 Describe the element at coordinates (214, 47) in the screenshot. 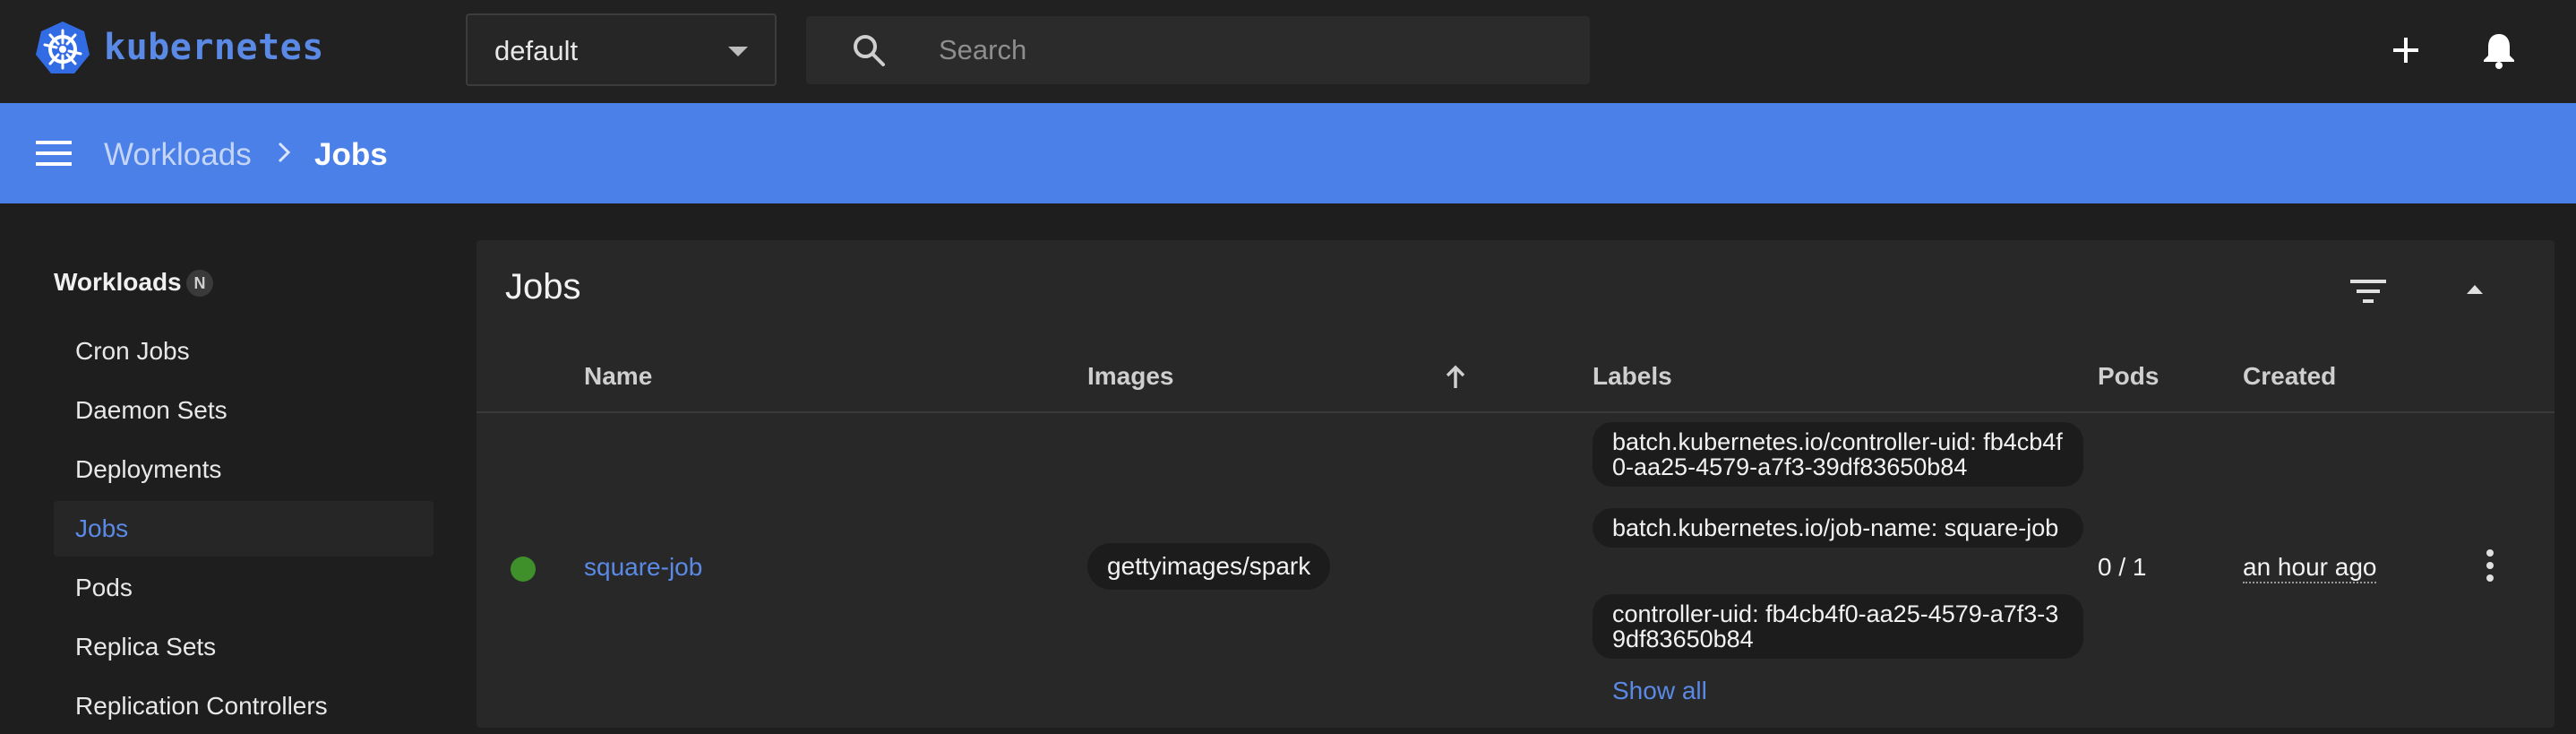

I see `brand-name: kubernetes` at that location.